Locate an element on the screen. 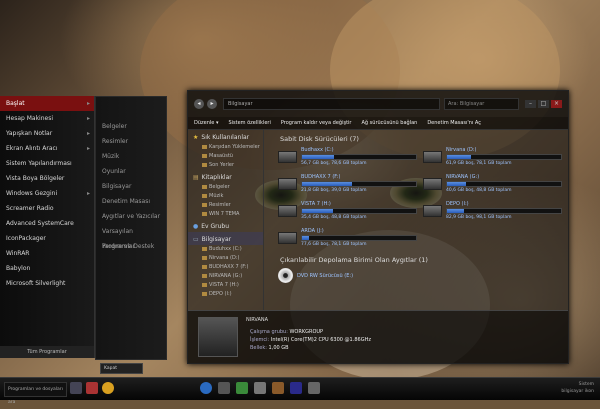 The image size is (600, 409). search-input: Ara: Bilgisayar is located at coordinates (481, 104).